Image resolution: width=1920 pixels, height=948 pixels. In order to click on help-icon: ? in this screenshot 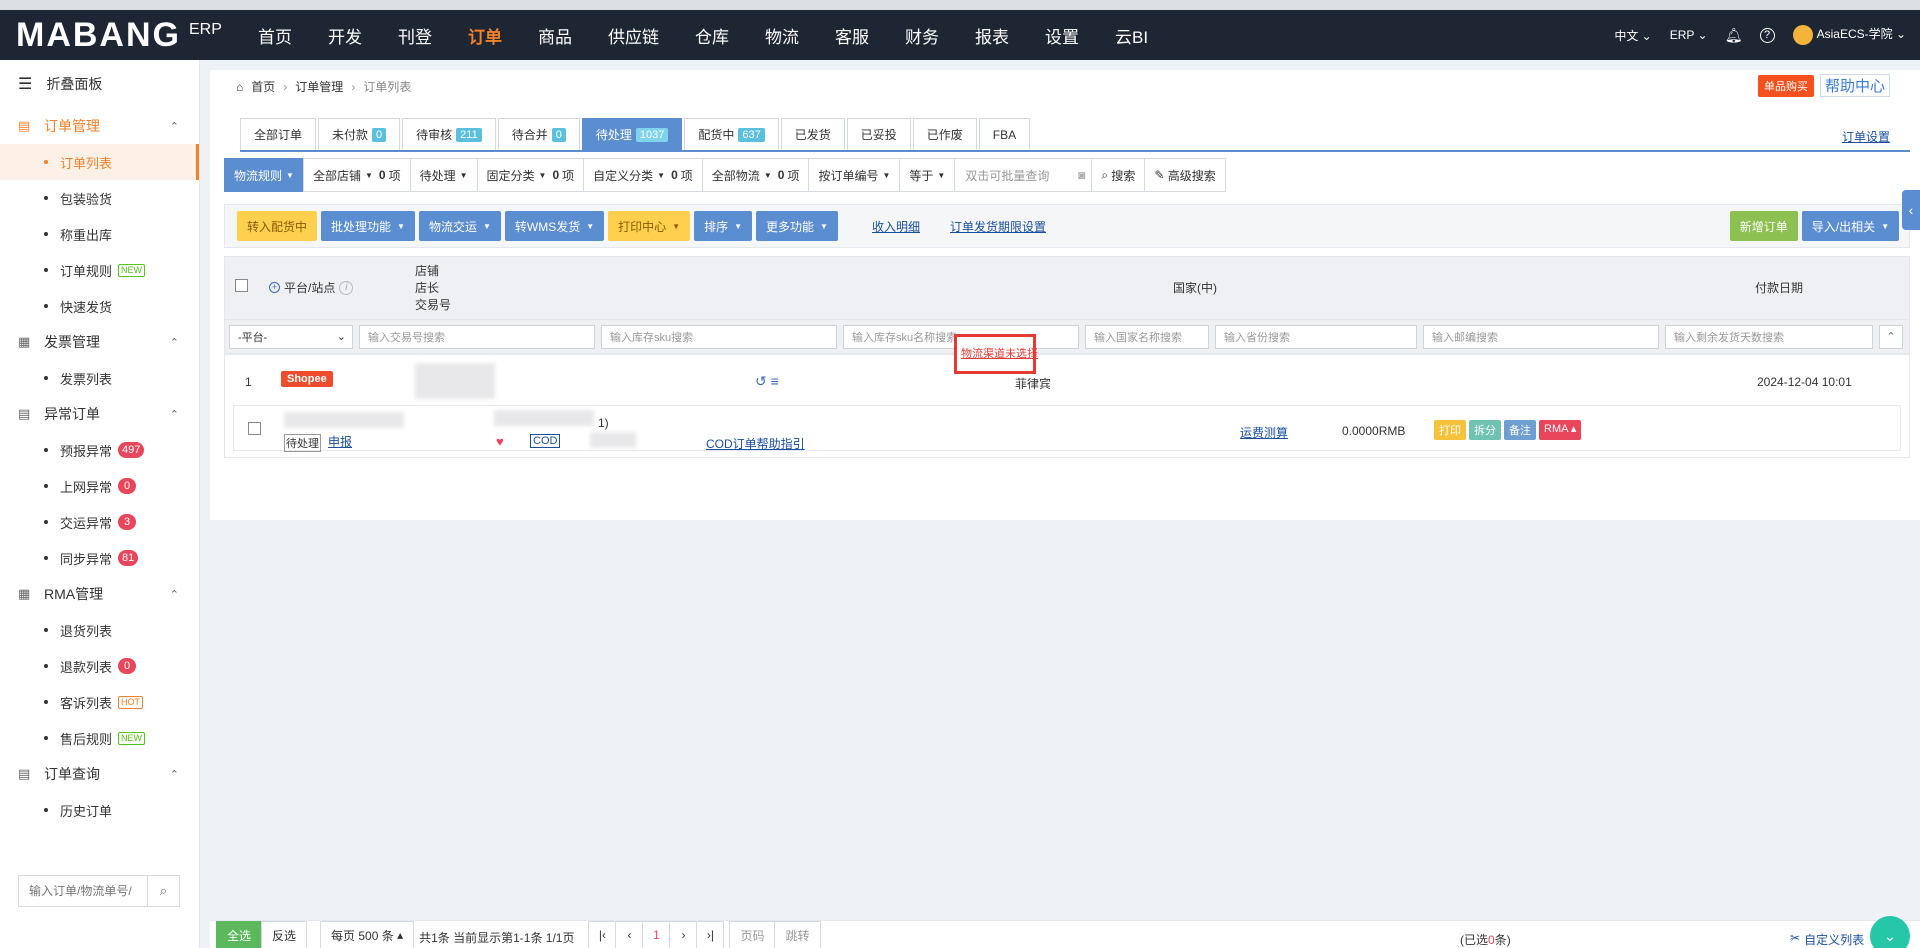, I will do `click(1767, 35)`.